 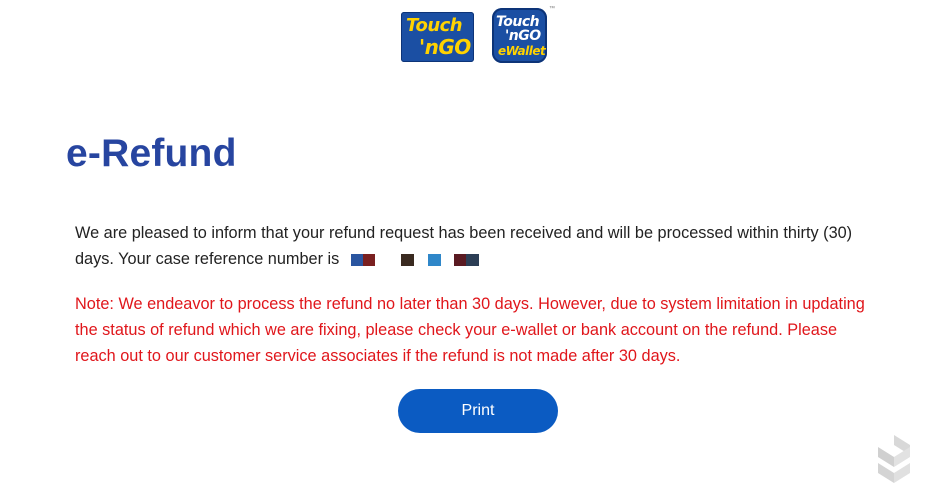 I want to click on ewallet-logo-line2: 'nGO, so click(x=523, y=36).